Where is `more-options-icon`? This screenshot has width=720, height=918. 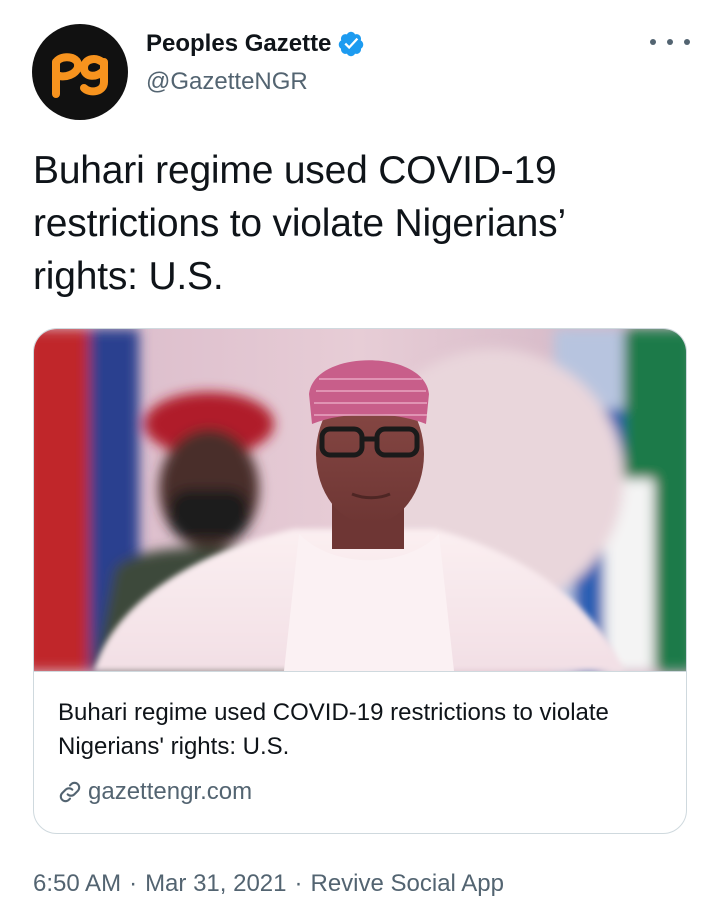 more-options-icon is located at coordinates (670, 42).